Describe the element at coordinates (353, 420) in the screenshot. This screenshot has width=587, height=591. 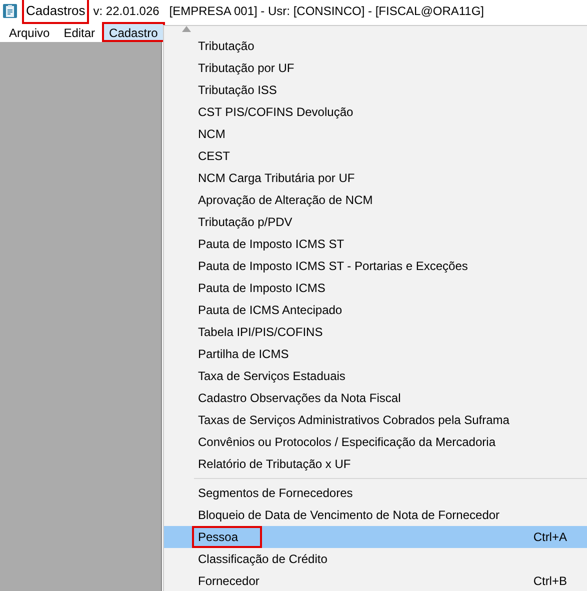
I see `menu-item-label: Taxas de Serviços Administrativos Cobrados pela Suframa` at that location.